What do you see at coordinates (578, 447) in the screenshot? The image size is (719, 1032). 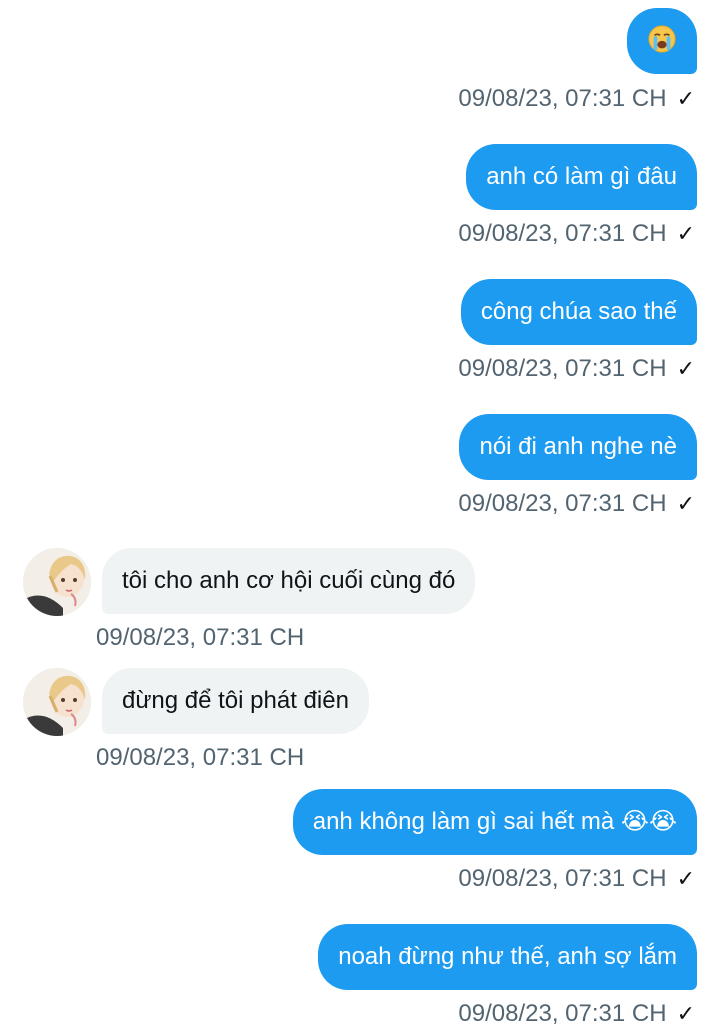 I see `message-bubble: nói đi anh nghe nè` at bounding box center [578, 447].